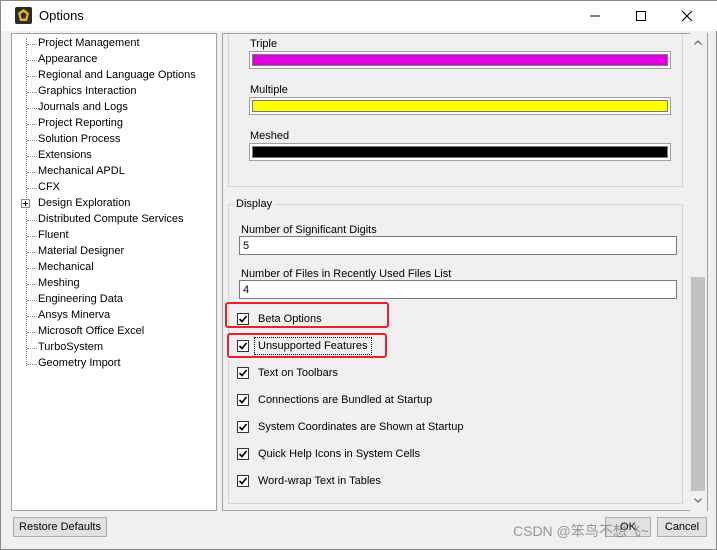 This screenshot has height=550, width=717. Describe the element at coordinates (319, 481) in the screenshot. I see `word-wrap-text-in-tables-label: Word-wrap Text in Tables` at that location.